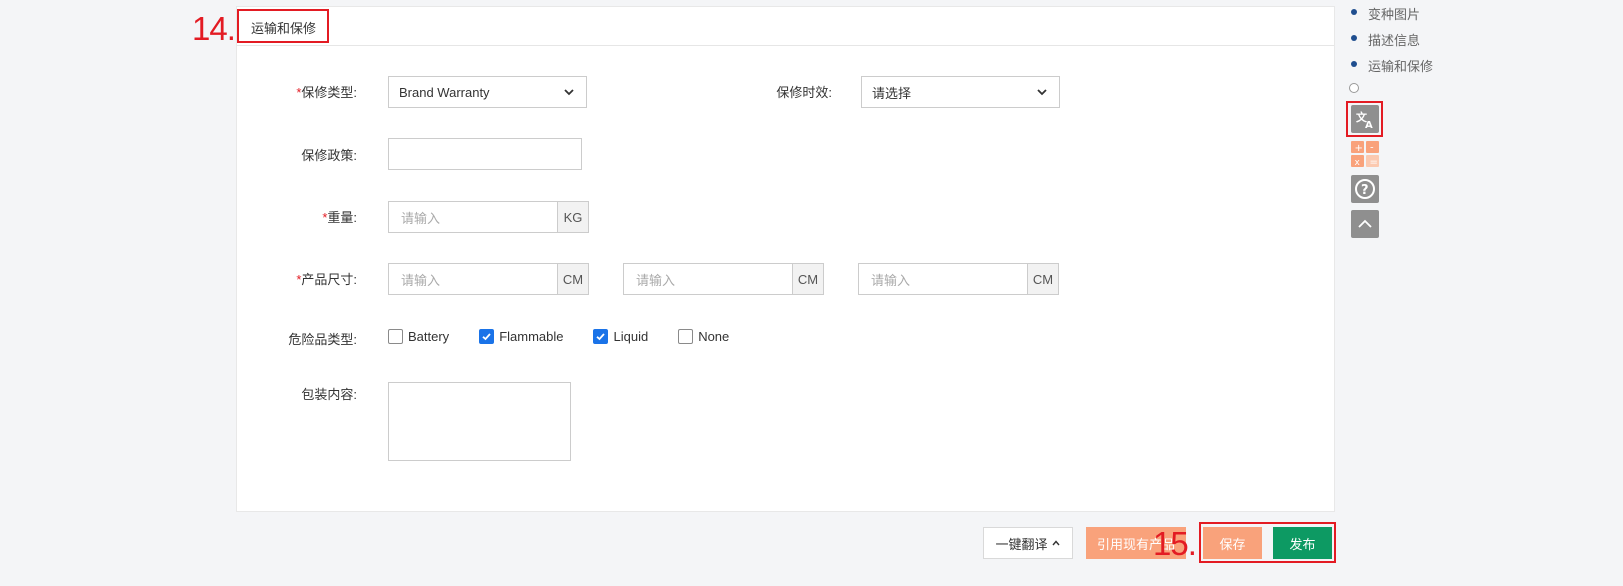  What do you see at coordinates (891, 280) in the screenshot?
I see `dimension-height-placeholder: 请输入` at bounding box center [891, 280].